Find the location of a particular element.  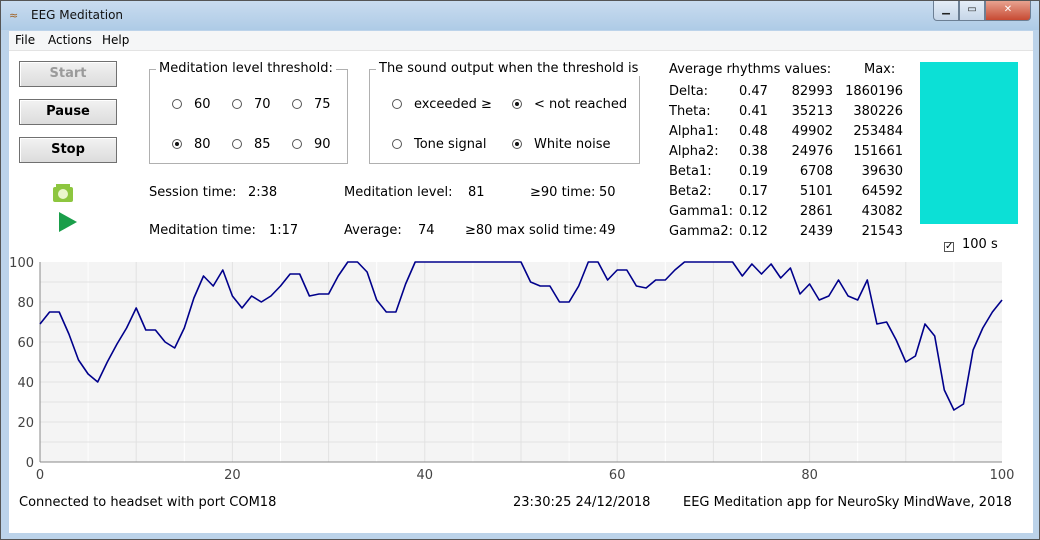

sound-signal-tone: Tone signal is located at coordinates (439, 144).